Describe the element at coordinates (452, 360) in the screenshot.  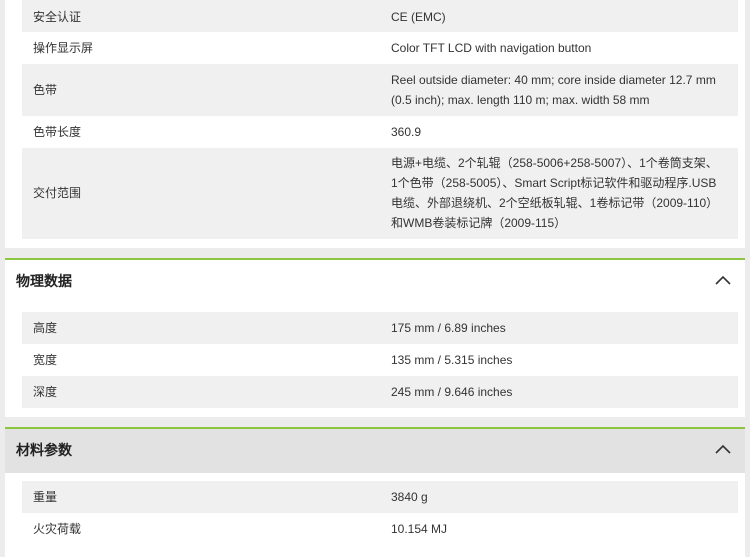
I see `spec-value: 135 mm / 5.315 inches` at that location.